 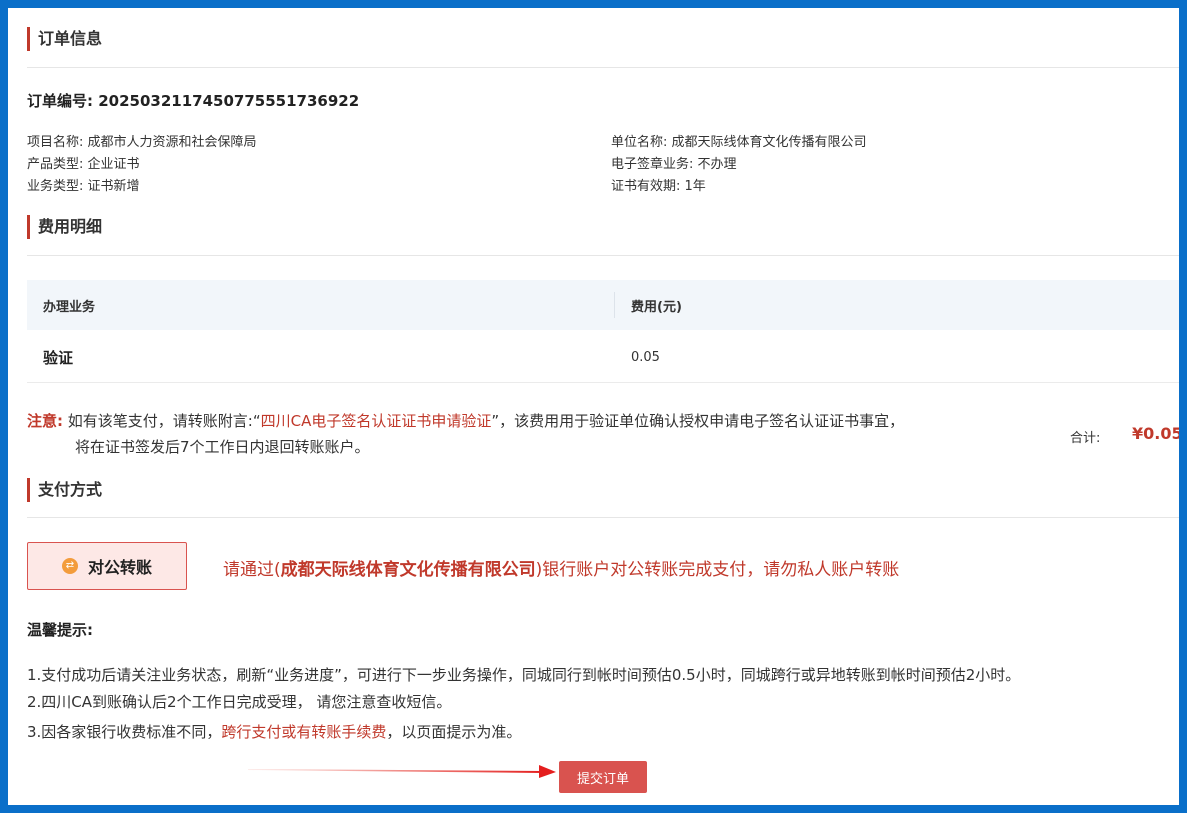 What do you see at coordinates (239, 702) in the screenshot?
I see `tip-line-2: 2.四川CA到账确认后2个工作日完成受理， 请您注意查收短信。` at bounding box center [239, 702].